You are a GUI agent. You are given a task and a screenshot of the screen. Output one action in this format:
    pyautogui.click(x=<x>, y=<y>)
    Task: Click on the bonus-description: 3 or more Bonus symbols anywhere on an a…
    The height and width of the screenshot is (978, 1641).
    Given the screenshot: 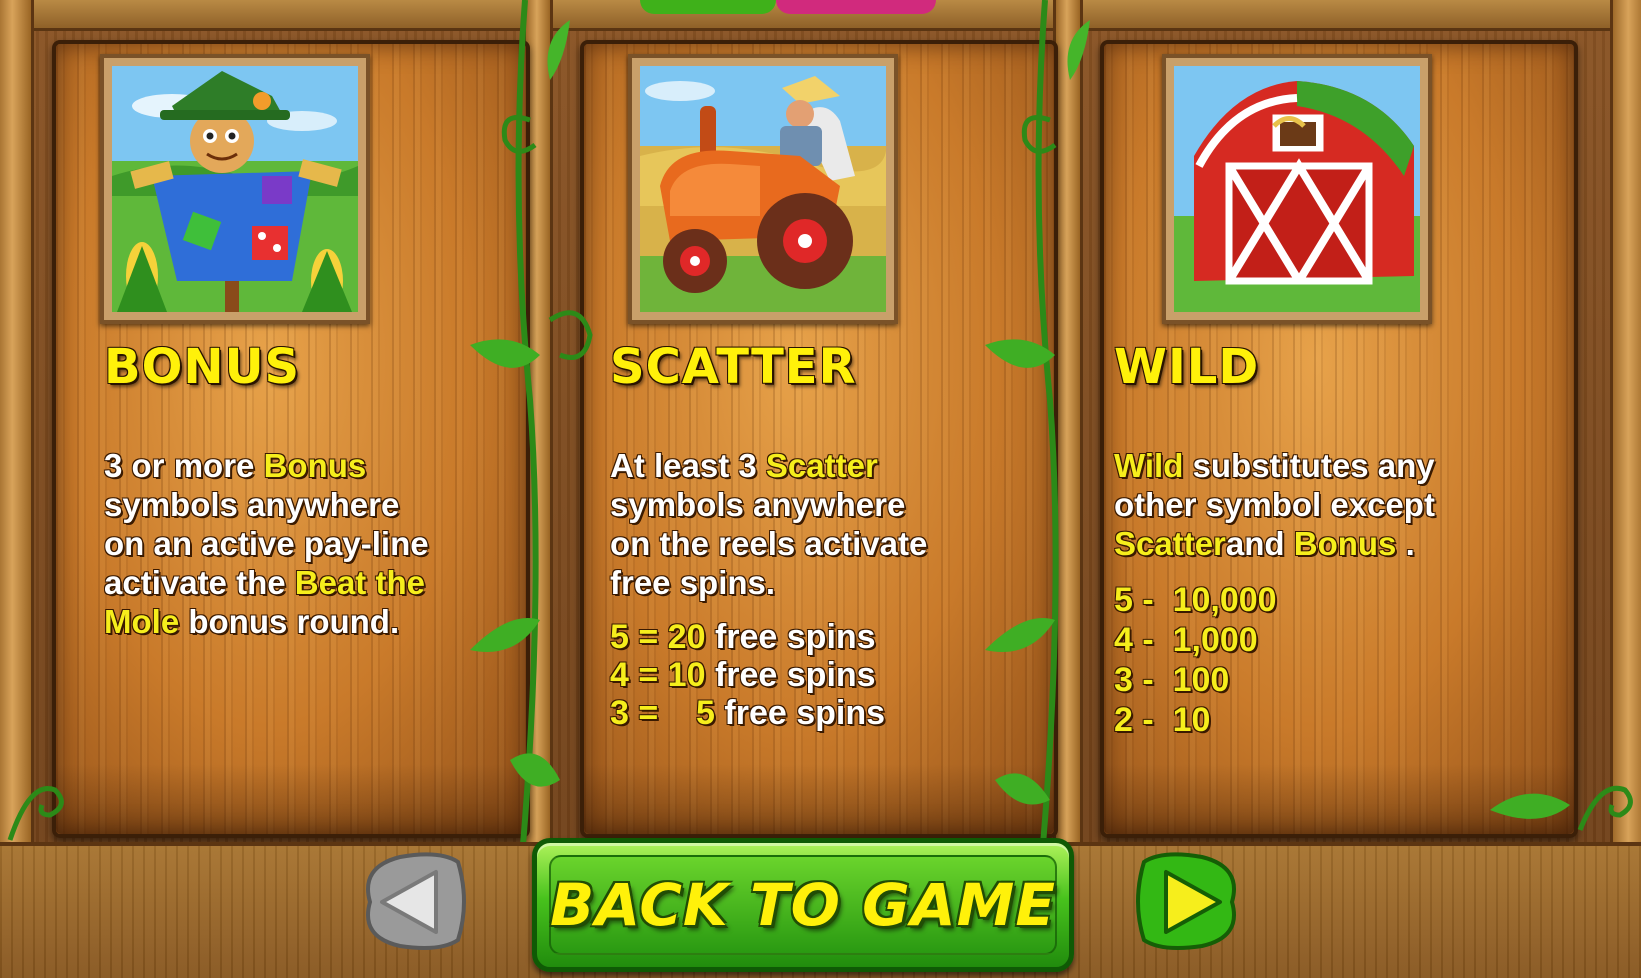 What is the action you would take?
    pyautogui.click(x=294, y=543)
    